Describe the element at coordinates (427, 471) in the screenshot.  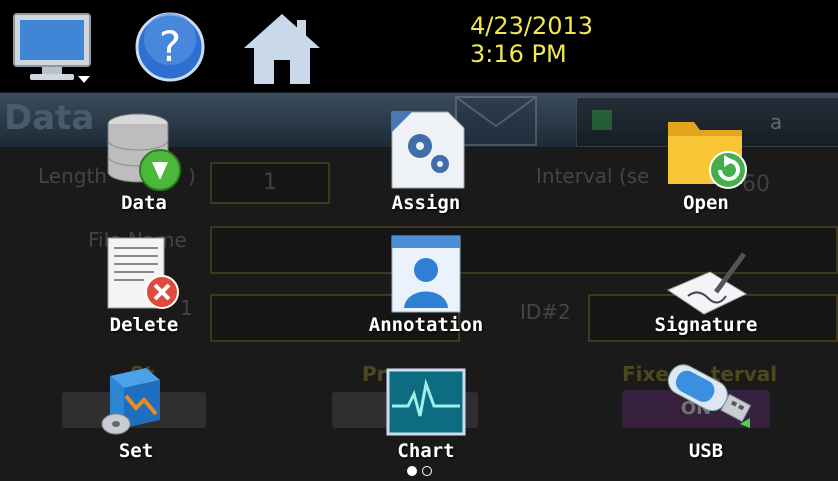
I see `page-dot` at that location.